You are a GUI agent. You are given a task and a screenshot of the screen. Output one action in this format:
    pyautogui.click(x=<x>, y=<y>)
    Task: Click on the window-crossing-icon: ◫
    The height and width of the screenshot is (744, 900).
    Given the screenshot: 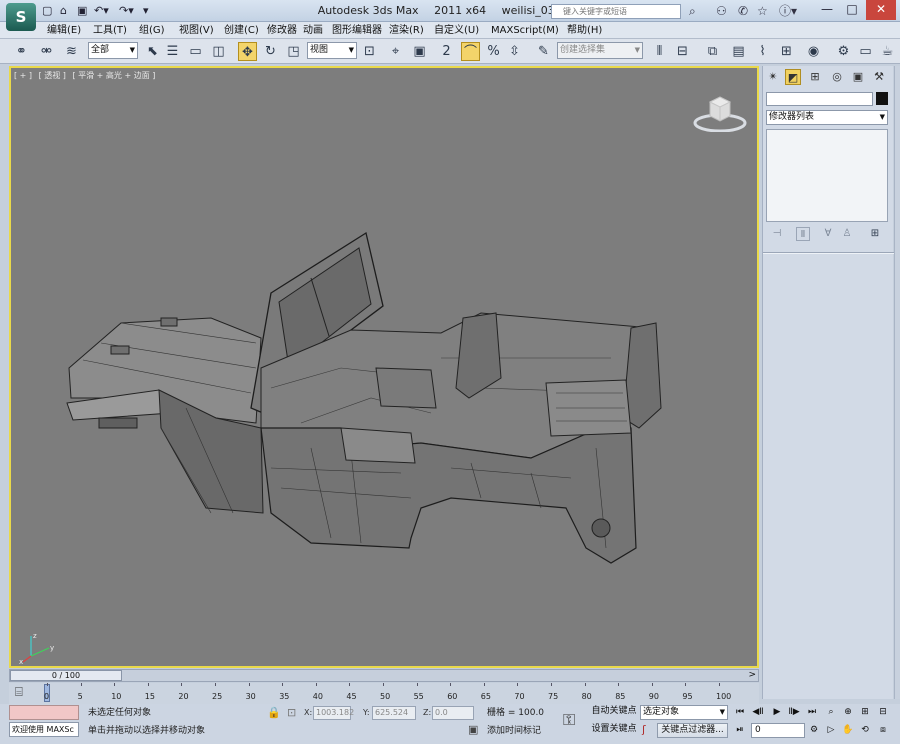 What is the action you would take?
    pyautogui.click(x=218, y=51)
    